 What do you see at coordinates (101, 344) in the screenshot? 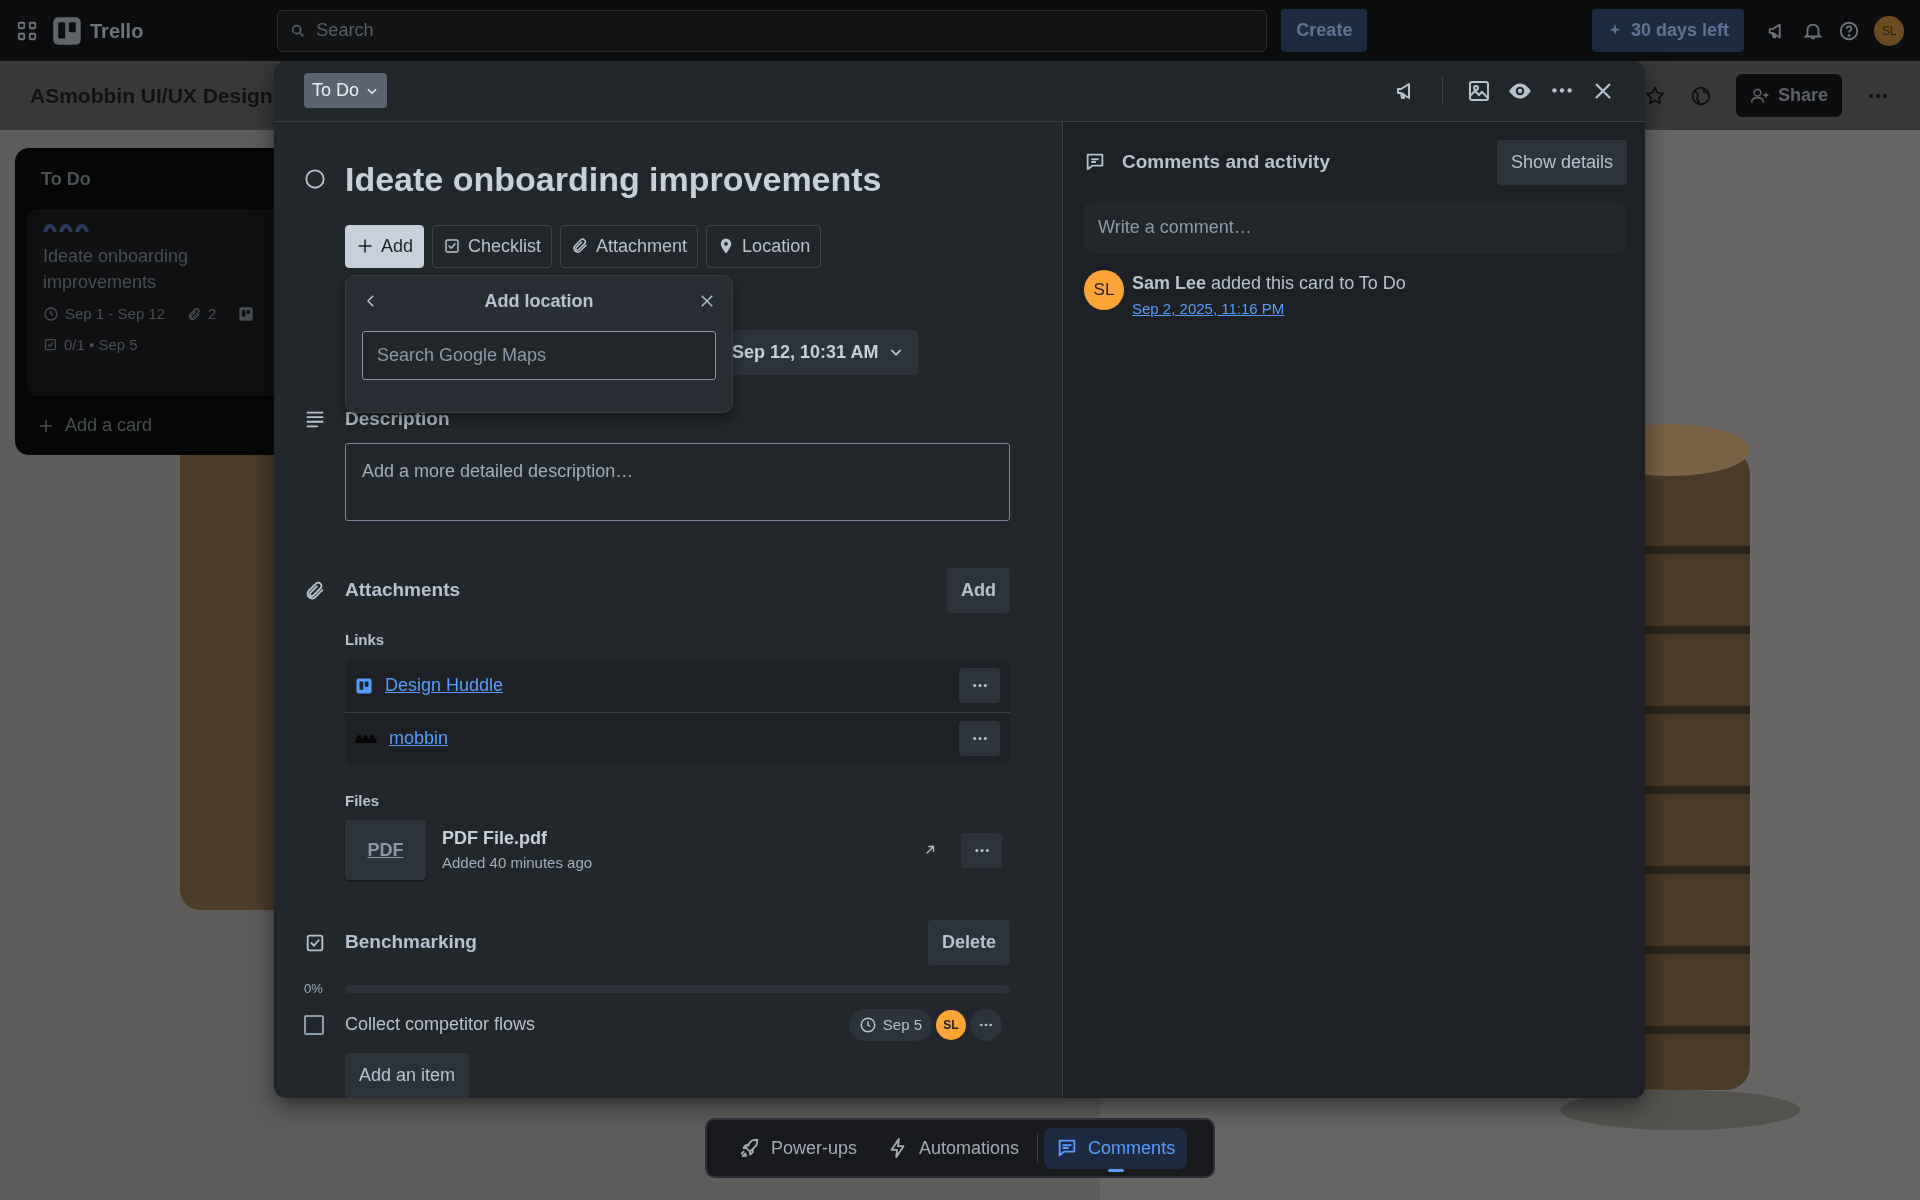
I see `checklist-summary: 0/1 • Sep 5` at bounding box center [101, 344].